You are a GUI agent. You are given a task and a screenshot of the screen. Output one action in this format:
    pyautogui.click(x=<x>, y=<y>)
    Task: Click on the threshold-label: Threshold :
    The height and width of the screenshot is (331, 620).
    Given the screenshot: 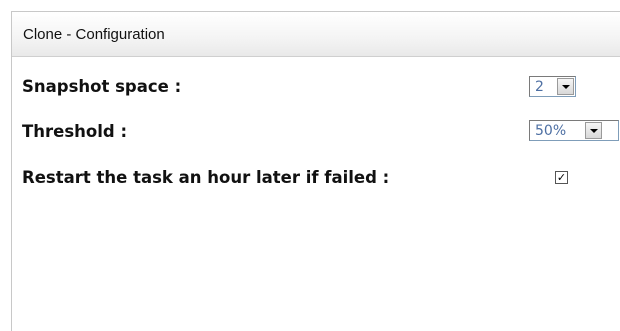 What is the action you would take?
    pyautogui.click(x=75, y=131)
    